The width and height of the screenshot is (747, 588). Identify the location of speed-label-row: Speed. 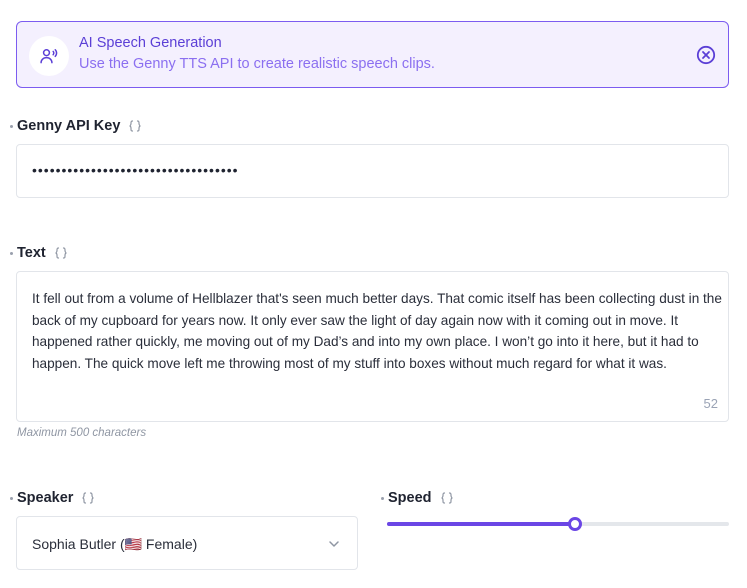
(417, 498).